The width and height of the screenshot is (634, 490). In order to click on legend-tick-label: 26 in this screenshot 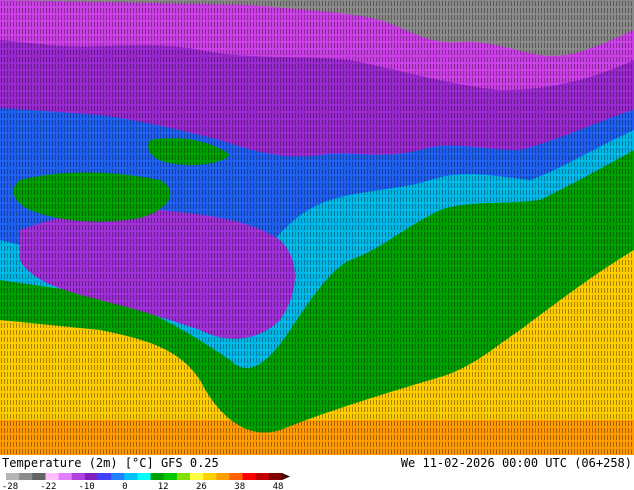, I will do `click(201, 486)`.